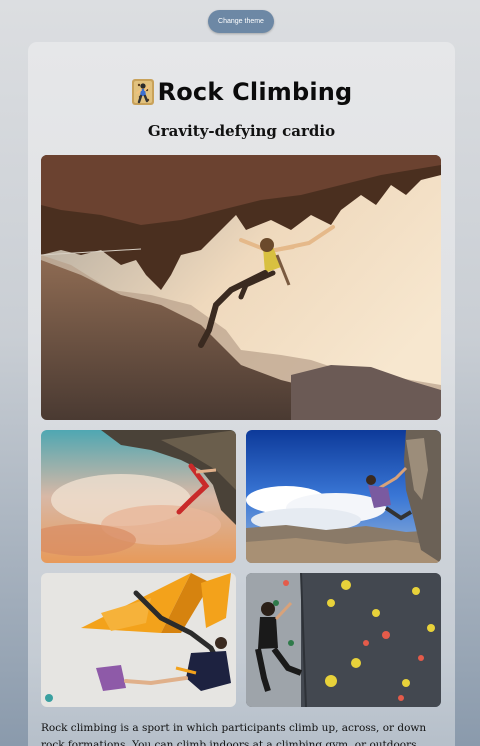 The width and height of the screenshot is (480, 746). What do you see at coordinates (241, 131) in the screenshot?
I see `page-subtitle: Gravity-defying cardio` at bounding box center [241, 131].